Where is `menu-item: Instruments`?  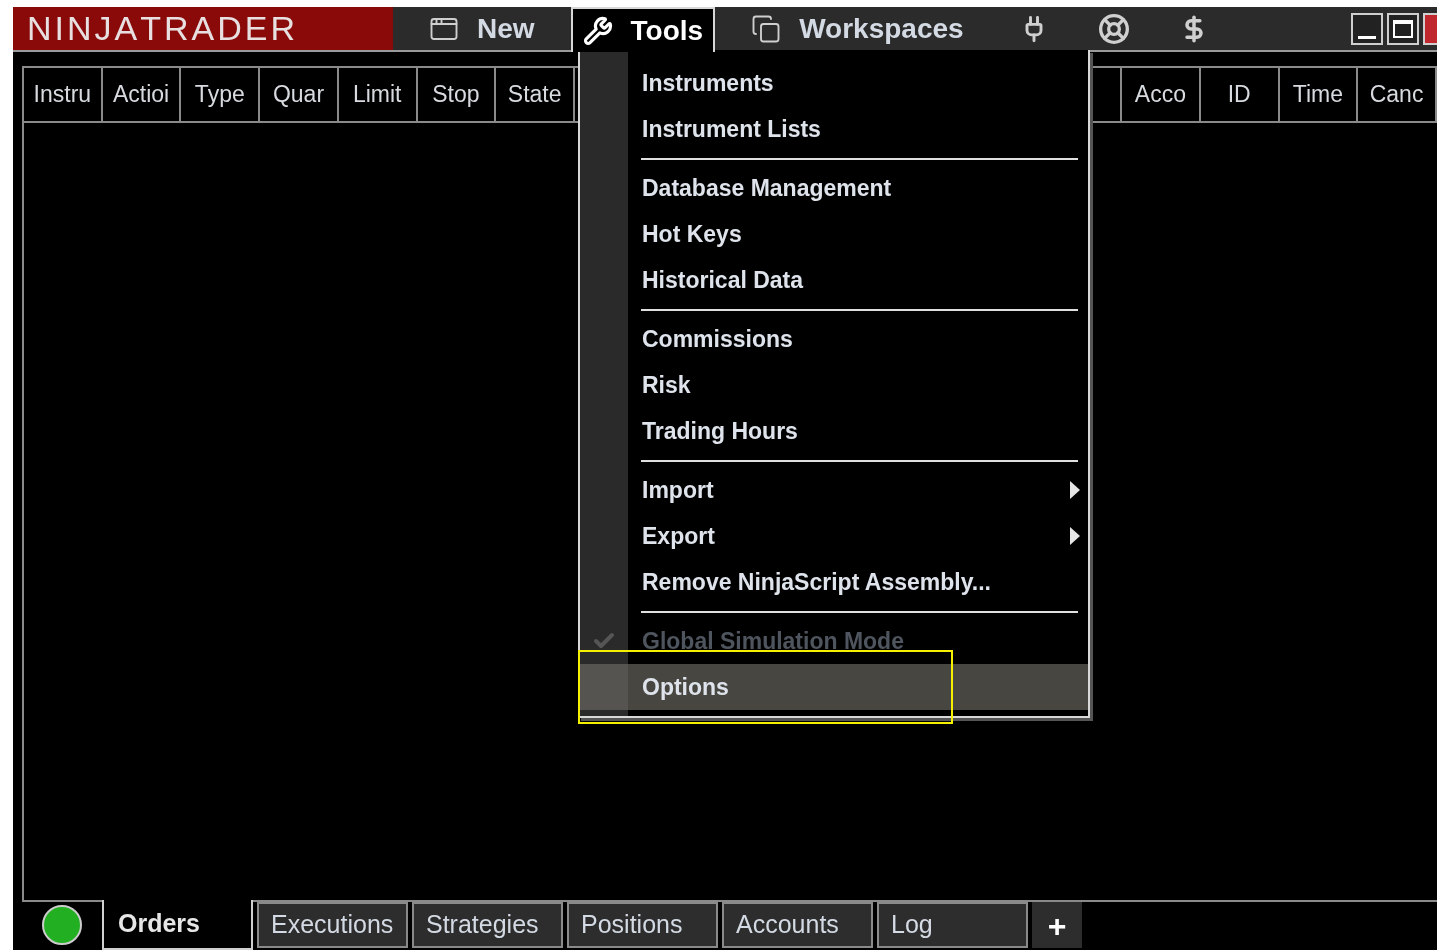
menu-item: Instruments is located at coordinates (834, 83).